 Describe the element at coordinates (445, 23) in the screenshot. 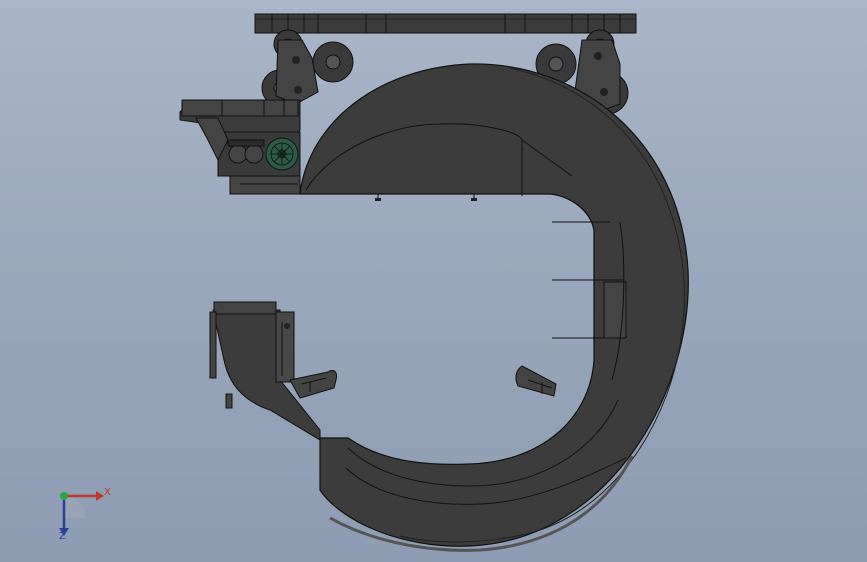

I see `top-rail` at that location.